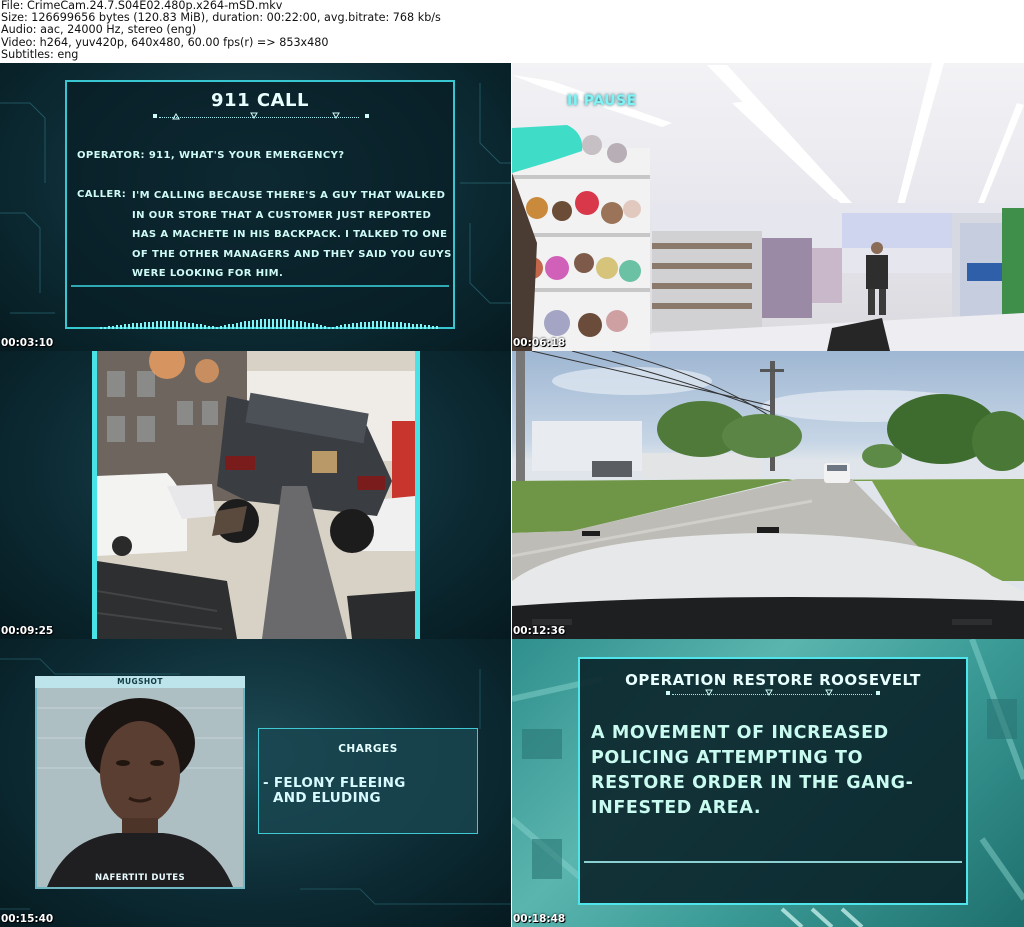 This screenshot has width=1024, height=927. Describe the element at coordinates (99, 30) in the screenshot. I see `audio-info-line: Audio: aac, 24000 Hz, stereo (eng)` at that location.